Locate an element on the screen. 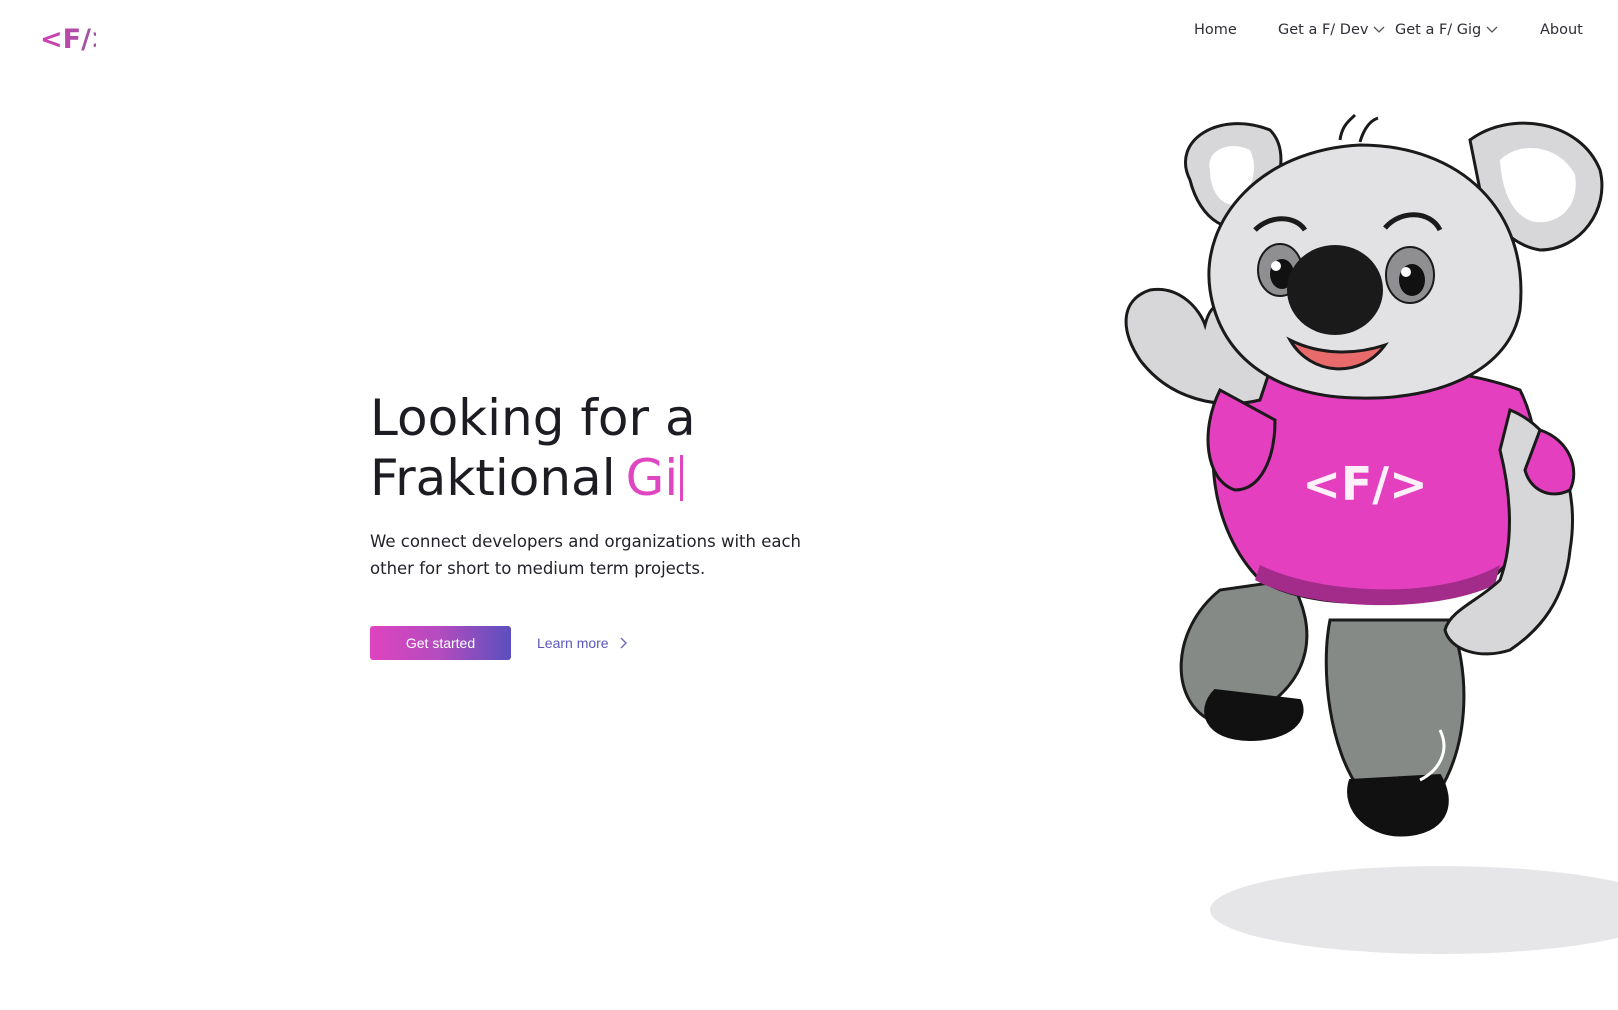 Image resolution: width=1618 pixels, height=1010 pixels. typed-word: Gi is located at coordinates (652, 478).